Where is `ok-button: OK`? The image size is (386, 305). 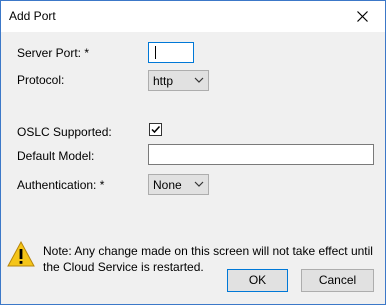 ok-button: OK is located at coordinates (257, 280).